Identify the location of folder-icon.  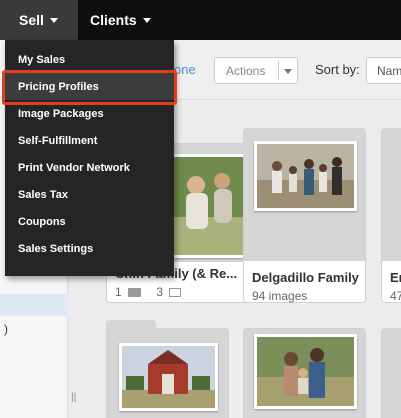
(135, 293).